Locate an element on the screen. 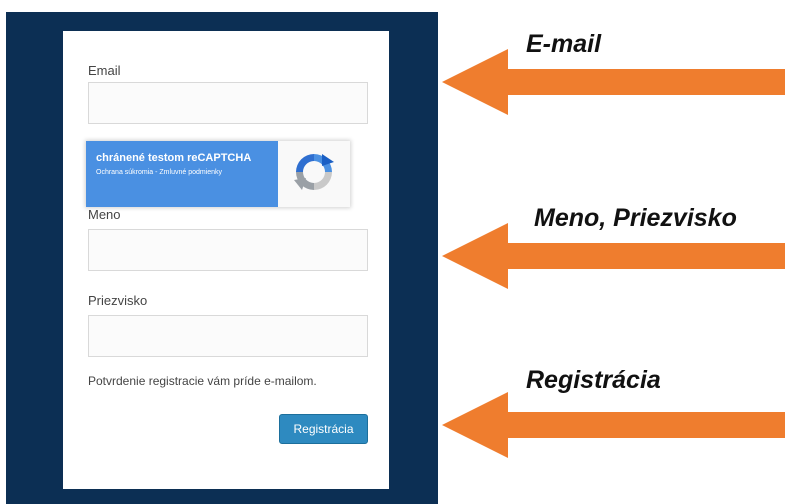 Image resolution: width=798 pixels, height=504 pixels. recaptcha-links: Ochrana súkromia - Zmluvné podmienky is located at coordinates (159, 172).